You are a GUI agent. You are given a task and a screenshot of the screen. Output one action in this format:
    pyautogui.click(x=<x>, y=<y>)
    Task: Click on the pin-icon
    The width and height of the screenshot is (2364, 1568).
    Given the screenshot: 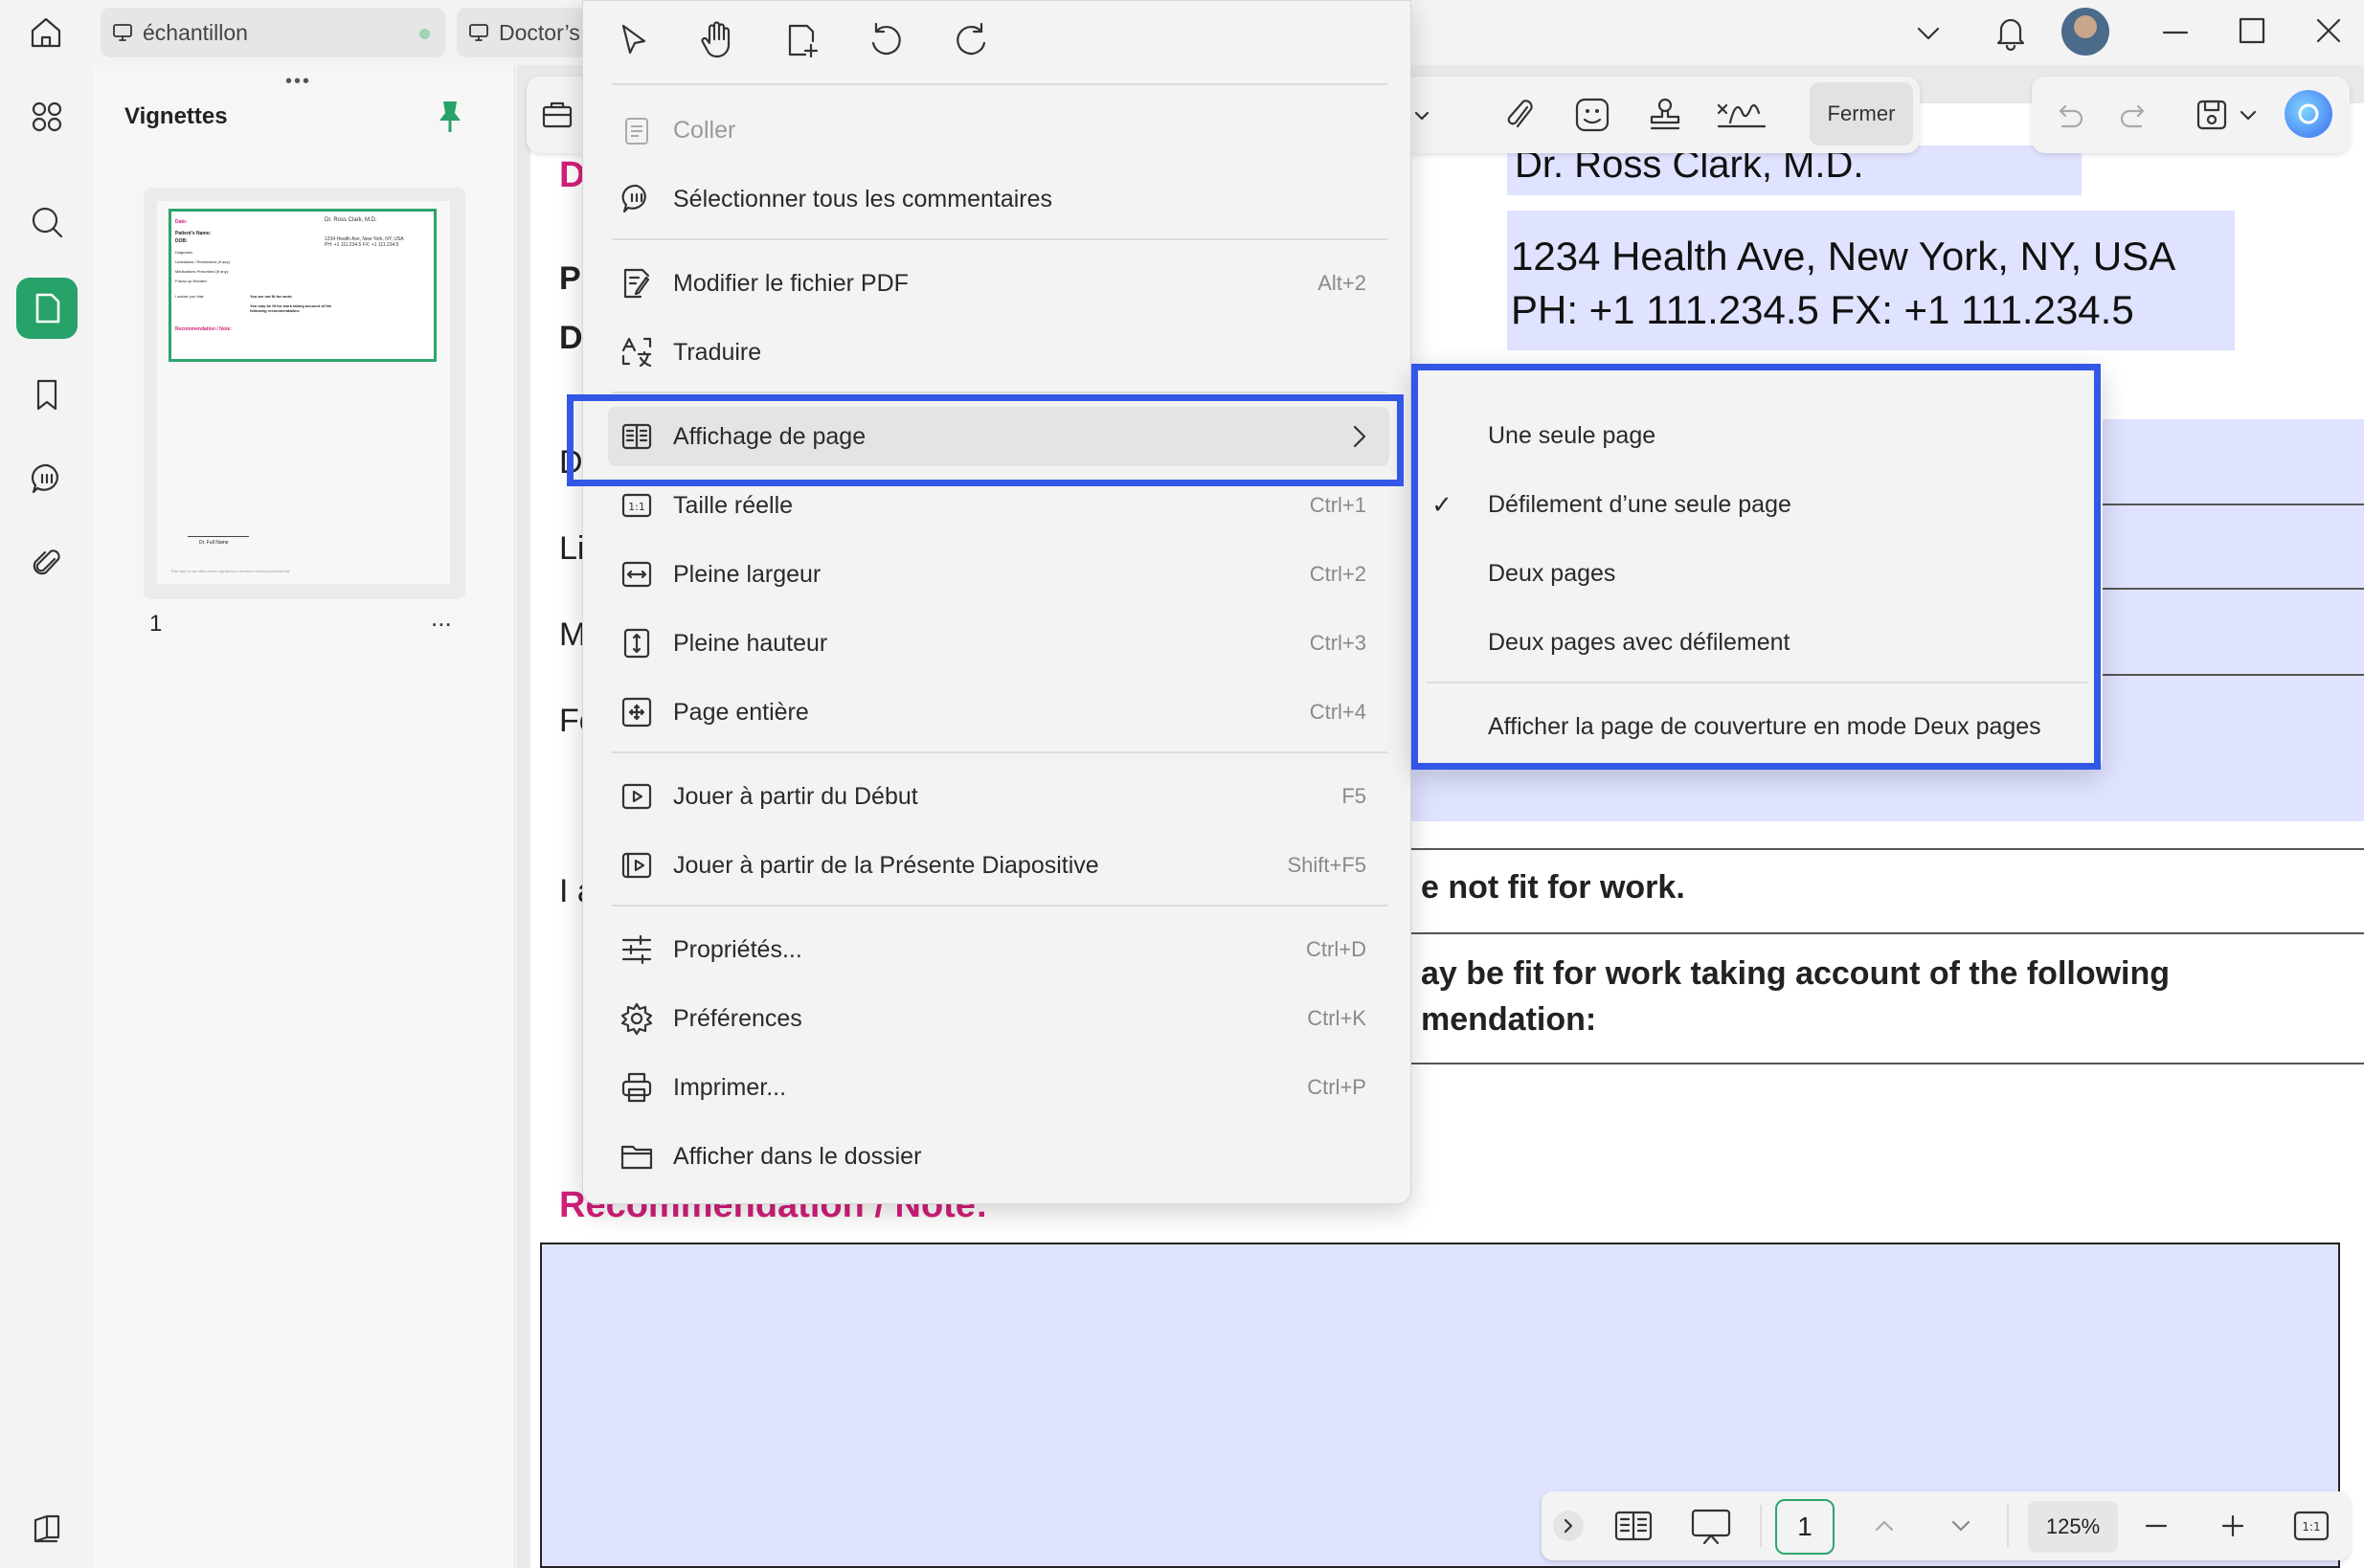 What is the action you would take?
    pyautogui.click(x=450, y=117)
    